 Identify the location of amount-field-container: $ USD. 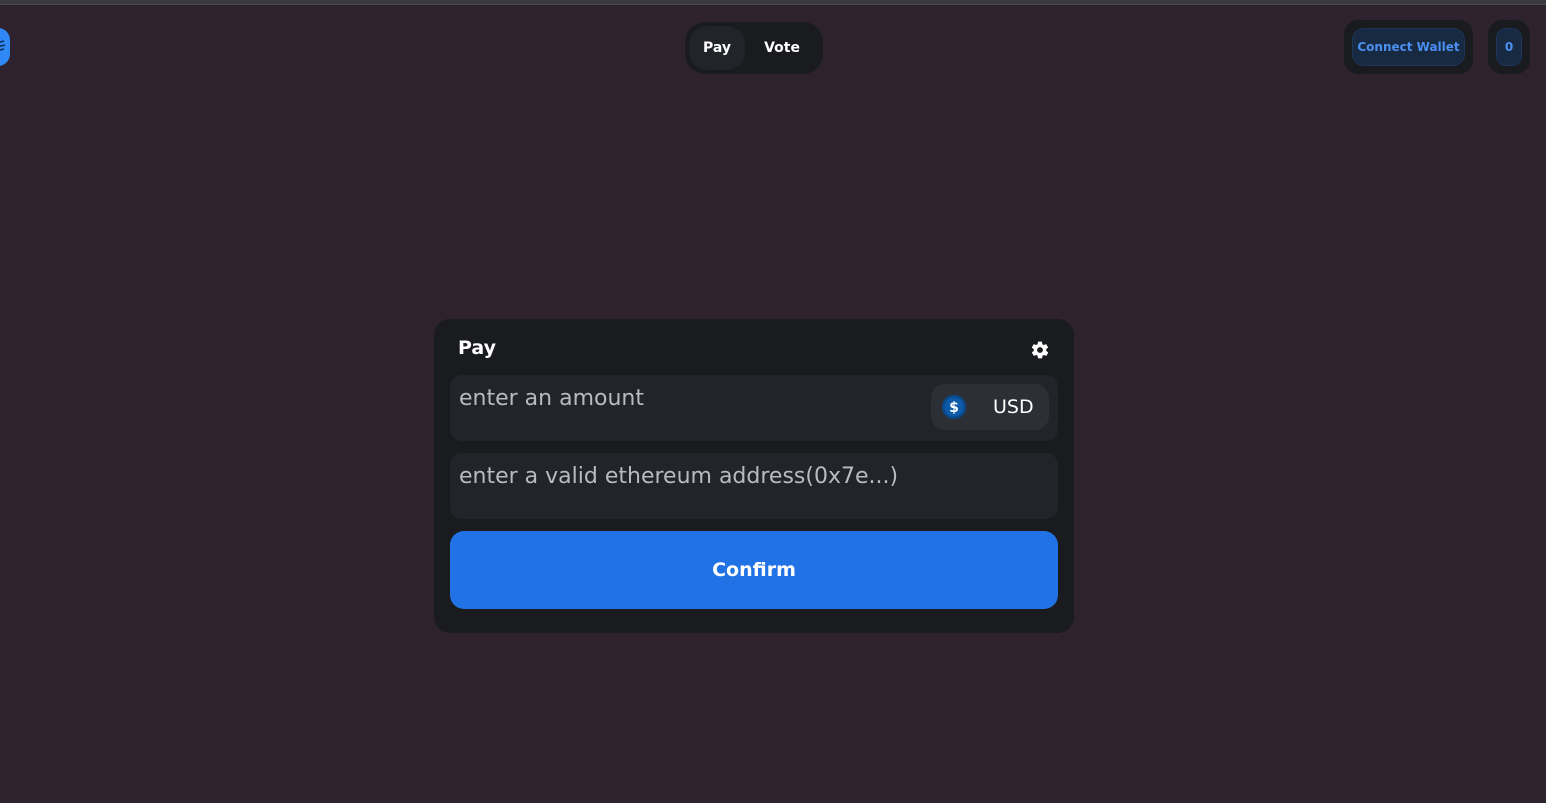
(754, 408).